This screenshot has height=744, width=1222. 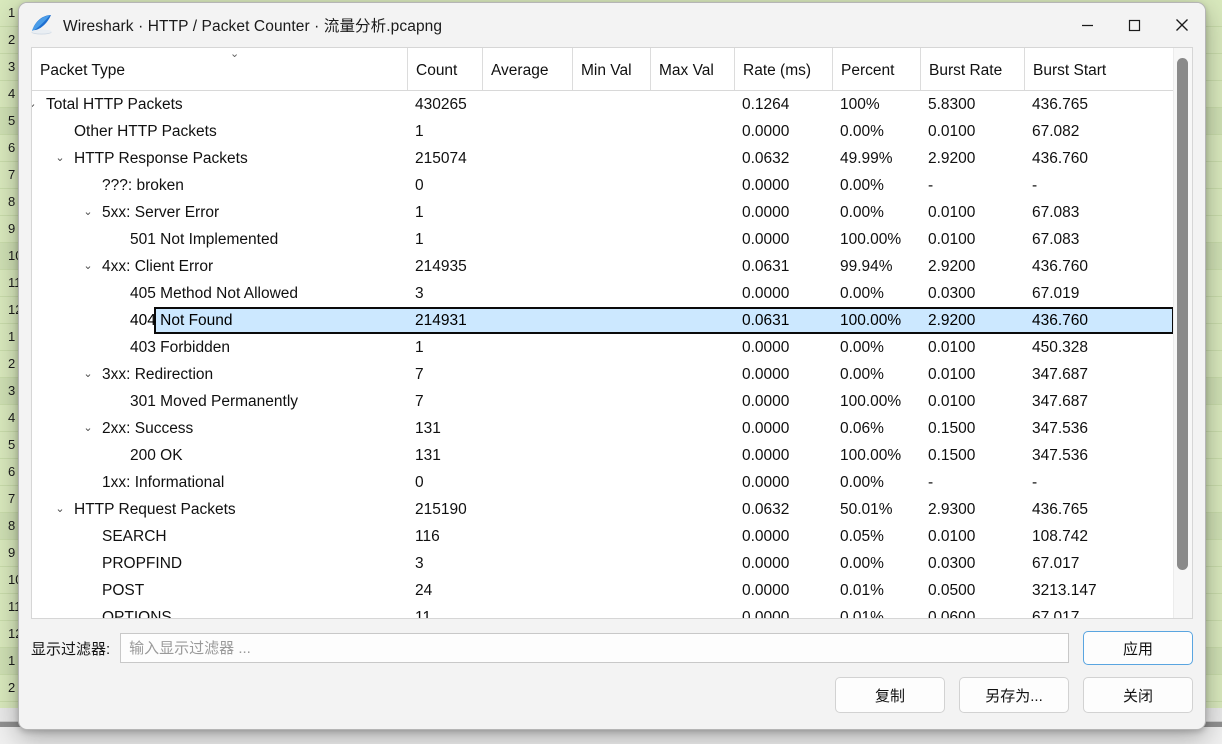 What do you see at coordinates (1056, 293) in the screenshot?
I see `cell-burststart: 67.019` at bounding box center [1056, 293].